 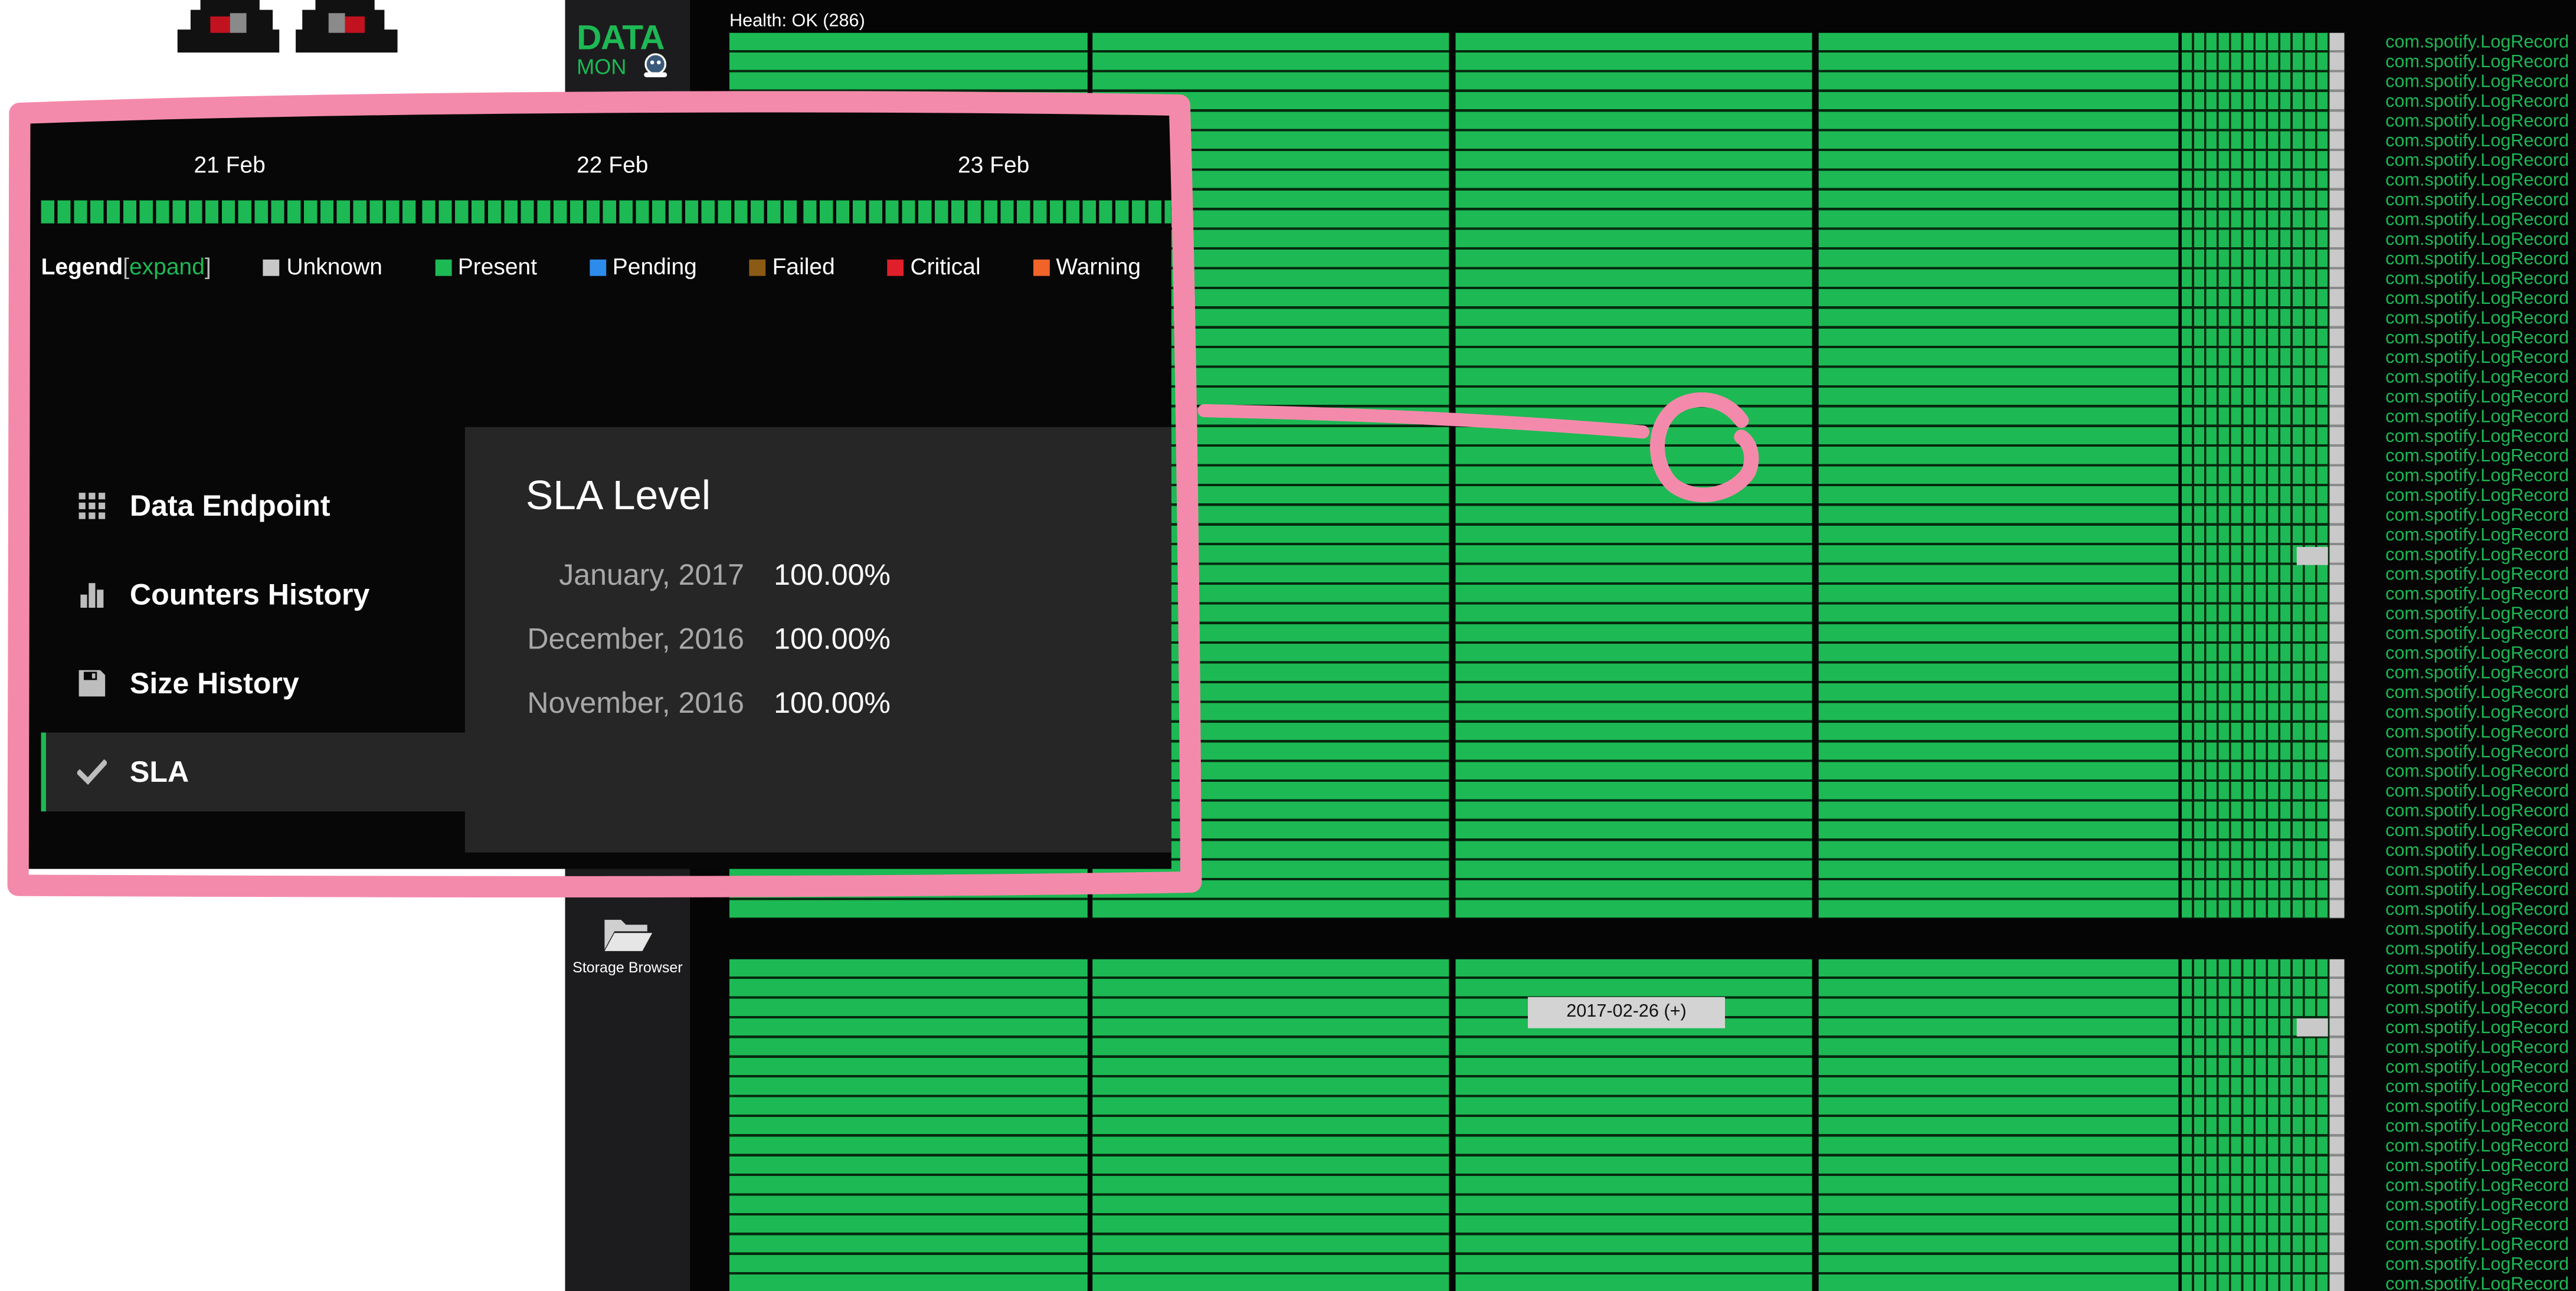 I want to click on date-label: 22 Feb, so click(x=613, y=165).